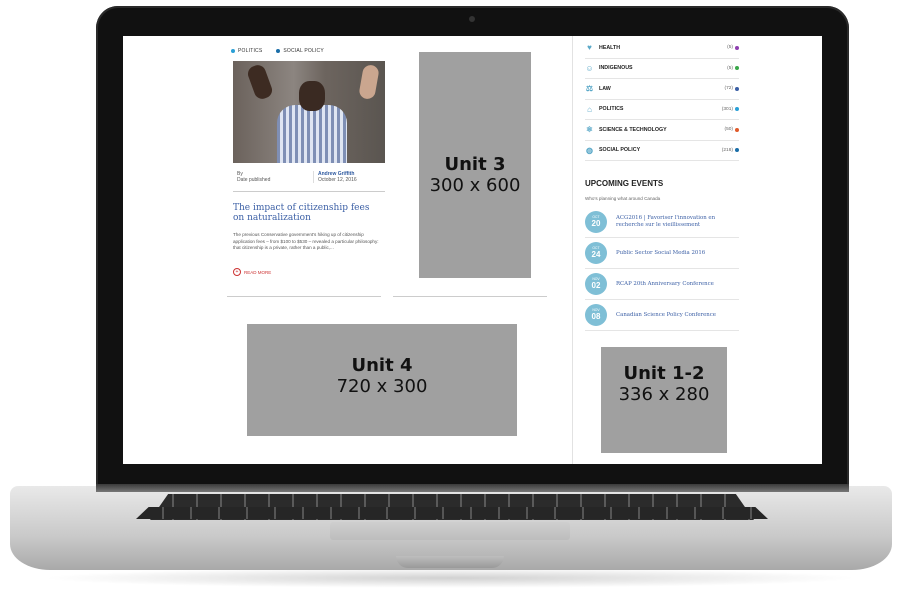  What do you see at coordinates (382, 365) in the screenshot?
I see `ad-unit-name: Unit 4` at bounding box center [382, 365].